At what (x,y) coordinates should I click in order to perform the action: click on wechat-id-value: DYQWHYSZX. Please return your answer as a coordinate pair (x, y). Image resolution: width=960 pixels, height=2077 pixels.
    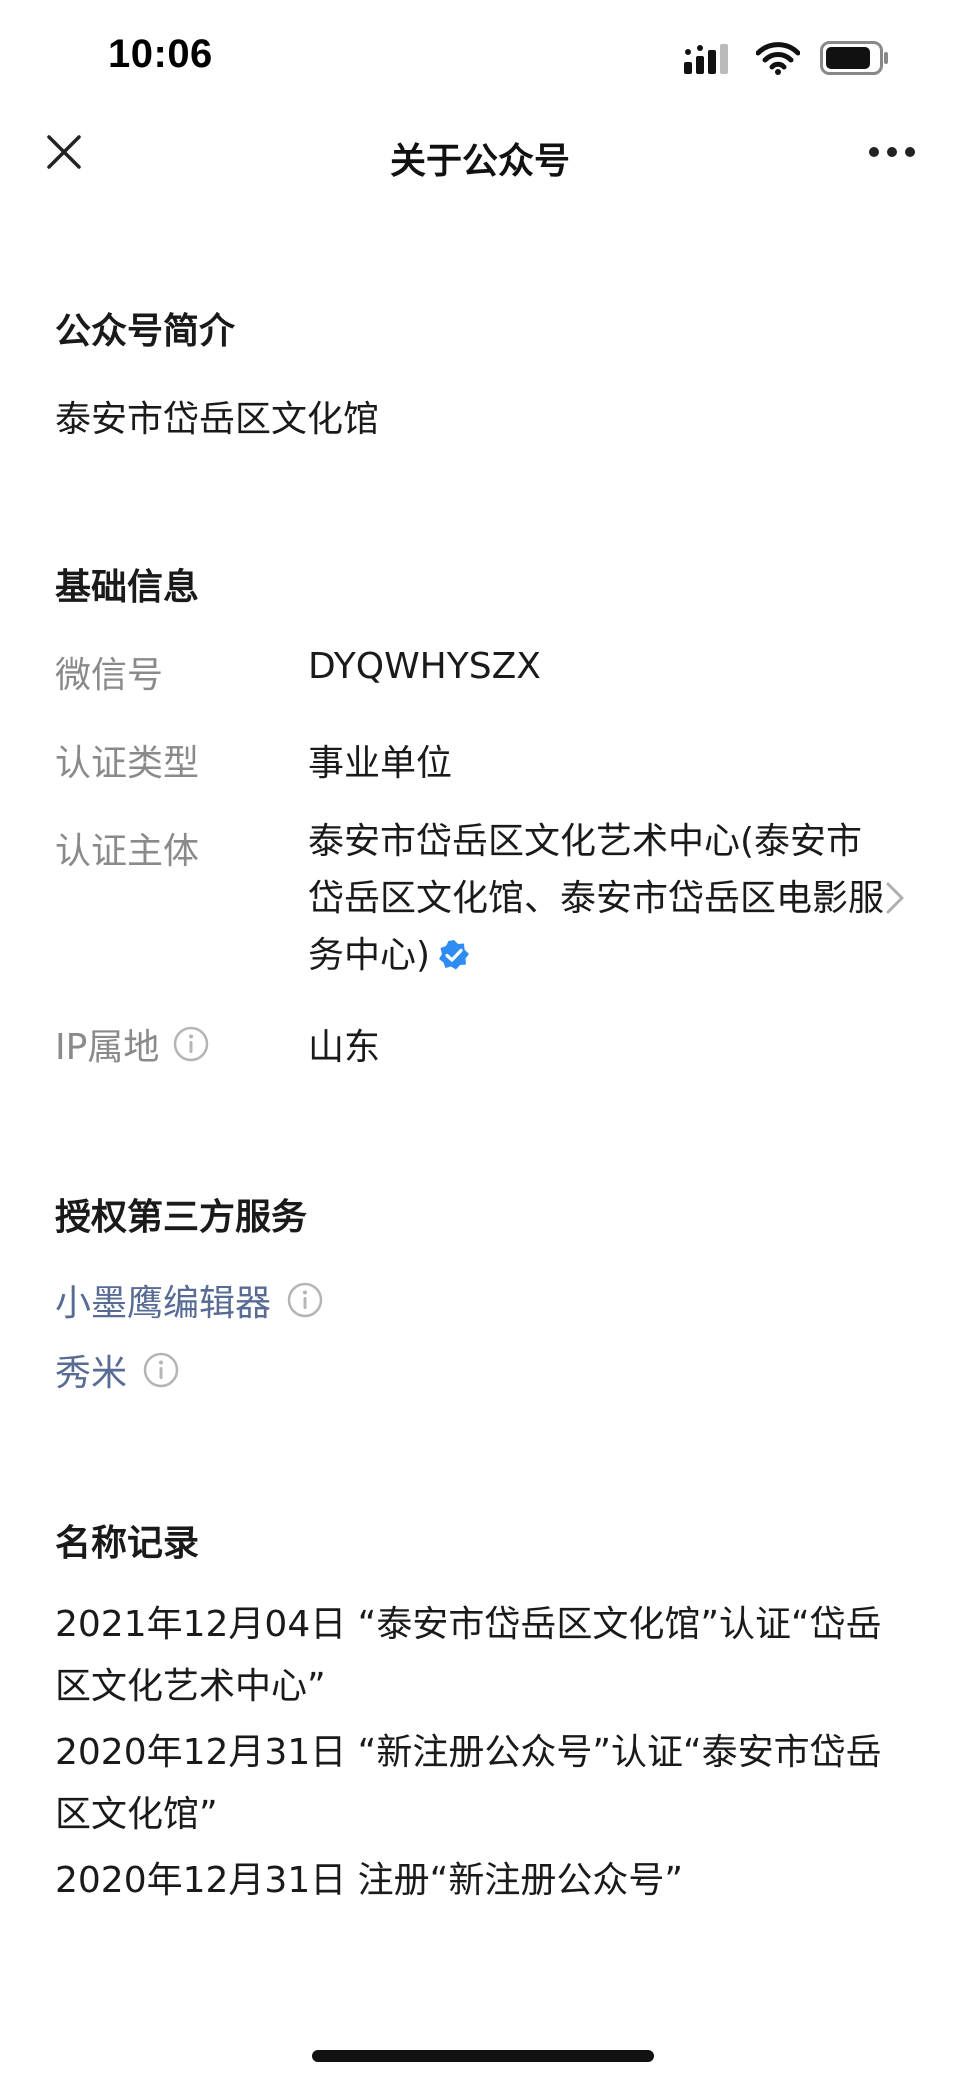
    Looking at the image, I should click on (424, 666).